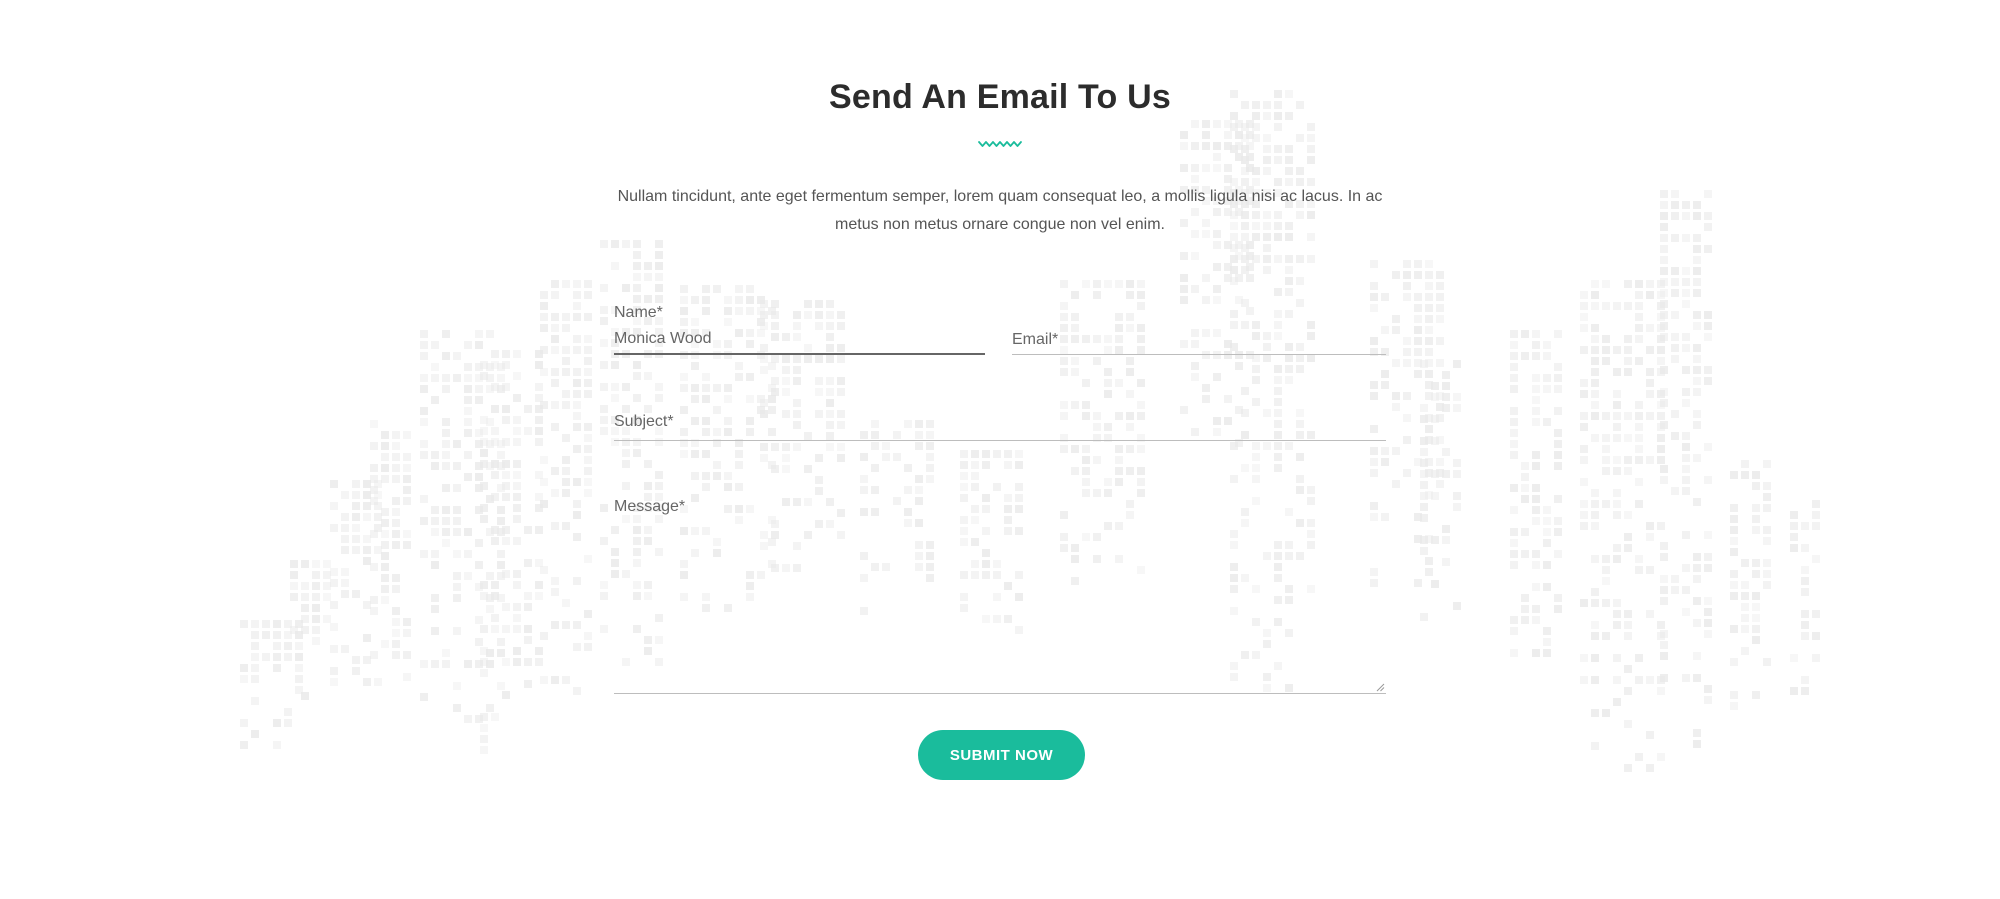 Image resolution: width=2000 pixels, height=899 pixels. What do you see at coordinates (1000, 144) in the screenshot?
I see `wave-divider-icon` at bounding box center [1000, 144].